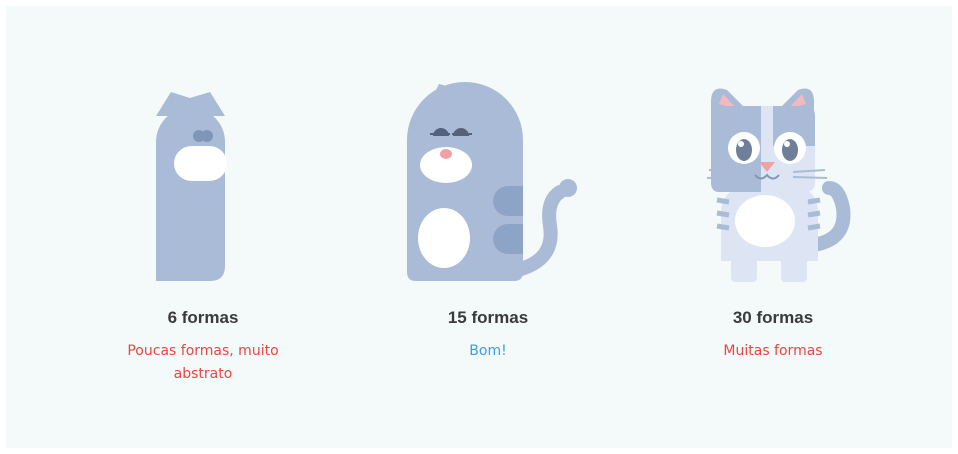 The height and width of the screenshot is (454, 958). I want to click on cat-30-shapes-icon, so click(778, 185).